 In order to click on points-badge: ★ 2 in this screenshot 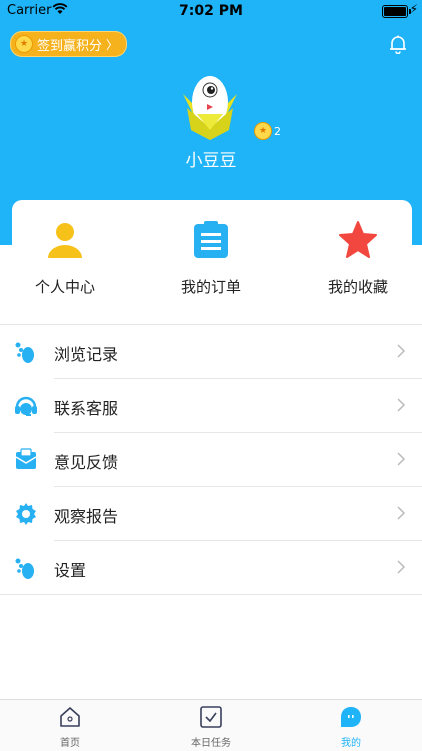, I will do `click(267, 131)`.